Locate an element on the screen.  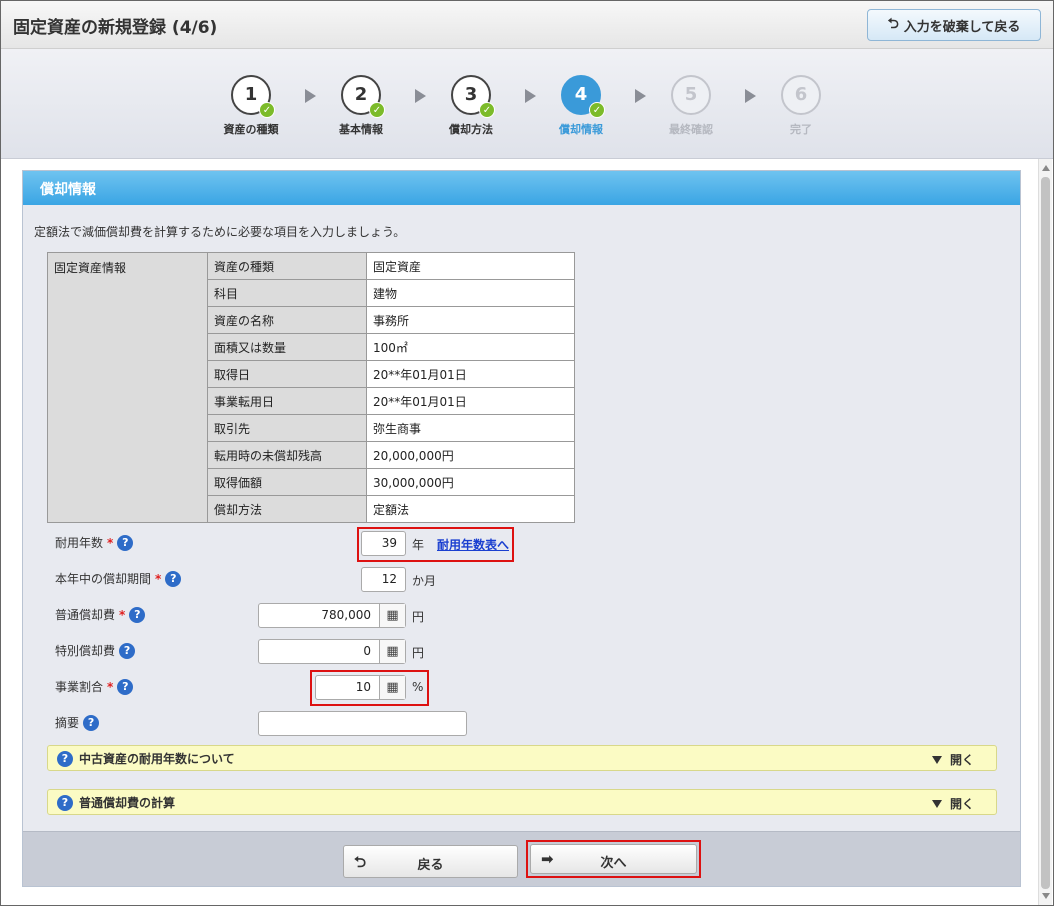
special-depr-unit: 円 is located at coordinates (418, 653).